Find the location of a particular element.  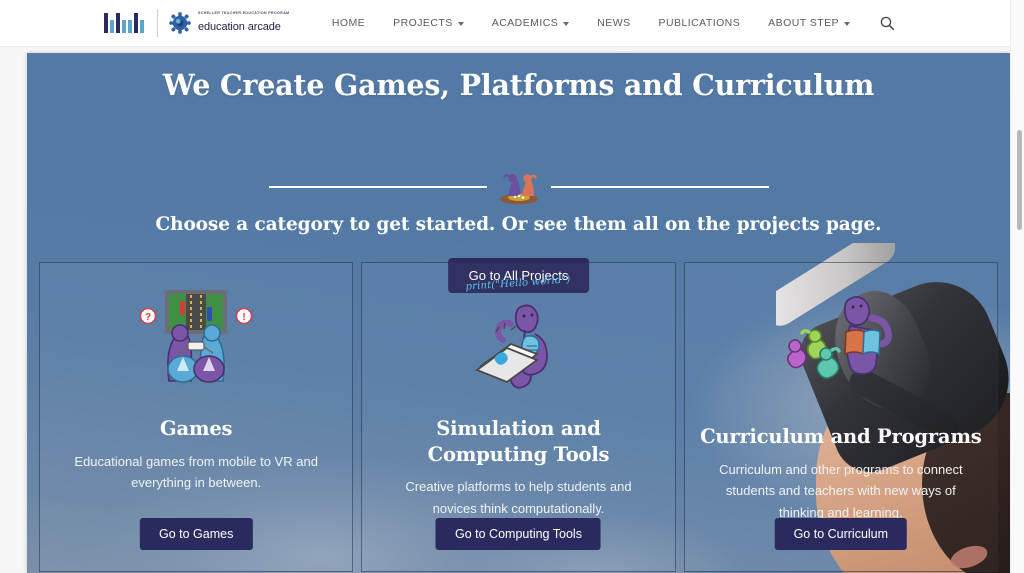

page-scrollbar-thumb is located at coordinates (1019, 180).